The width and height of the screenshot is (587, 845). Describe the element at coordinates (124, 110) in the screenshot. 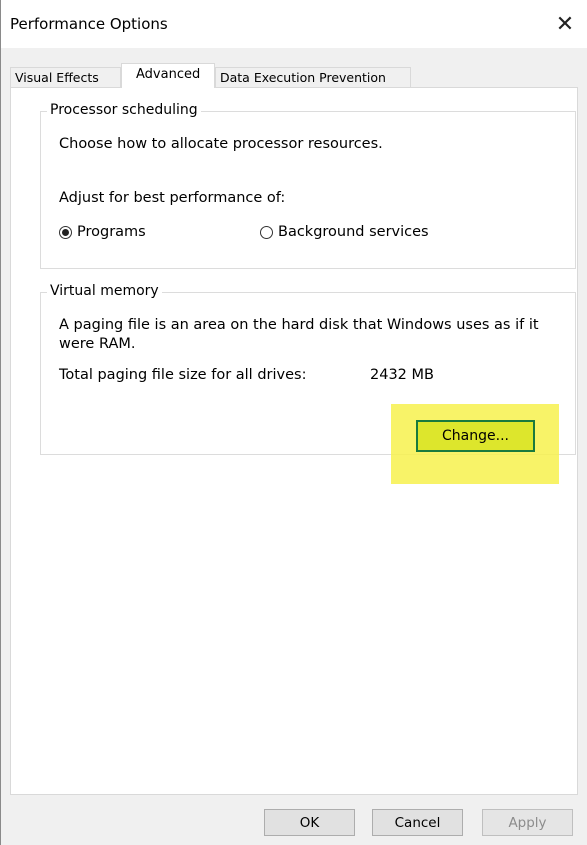

I see `processor-scheduling-legend: Processor scheduling` at that location.